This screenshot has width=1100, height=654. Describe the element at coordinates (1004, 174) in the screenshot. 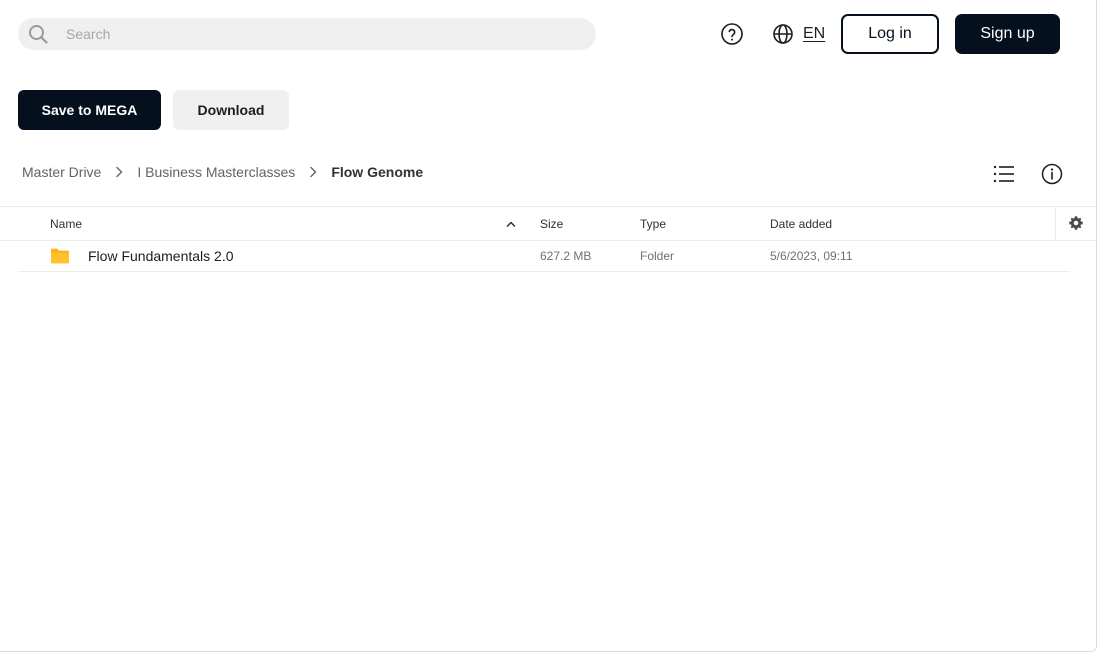

I see `list-view-icon` at that location.